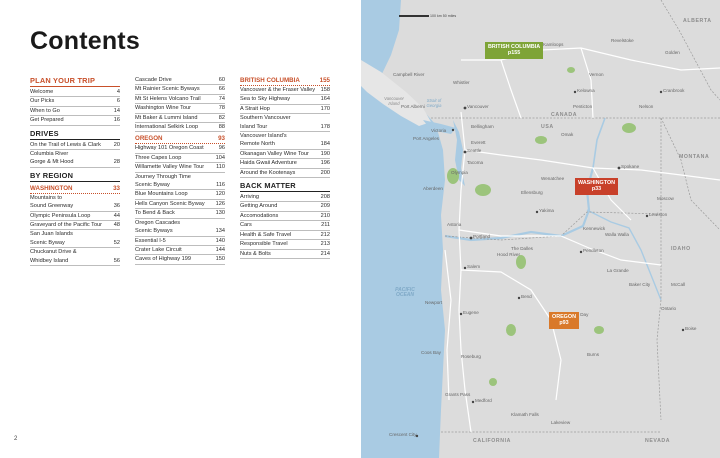 The width and height of the screenshot is (720, 458). What do you see at coordinates (285, 128) in the screenshot?
I see `toc-entry: Island Tour 178` at bounding box center [285, 128].